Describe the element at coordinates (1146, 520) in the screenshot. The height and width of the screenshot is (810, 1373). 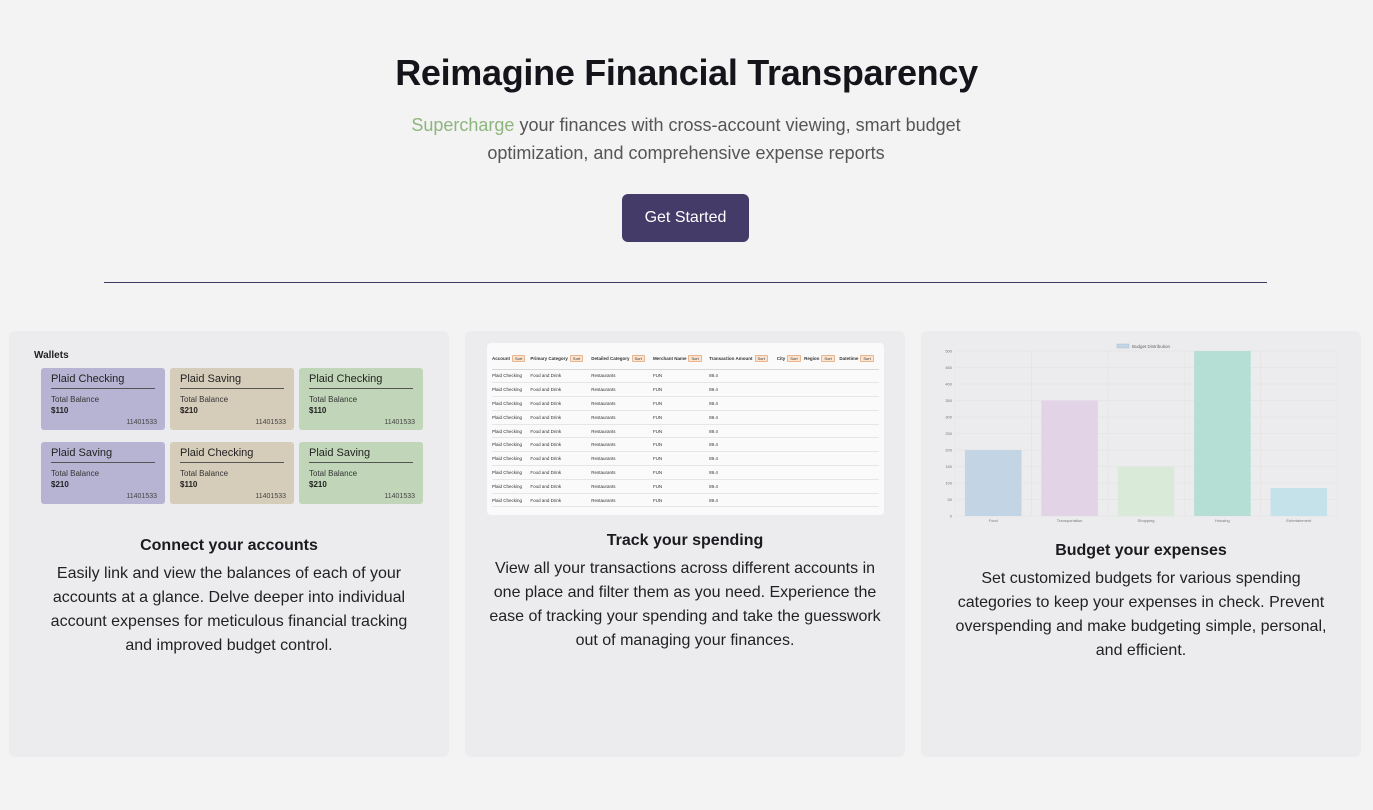
I see `x-tick-label: Shopping` at that location.